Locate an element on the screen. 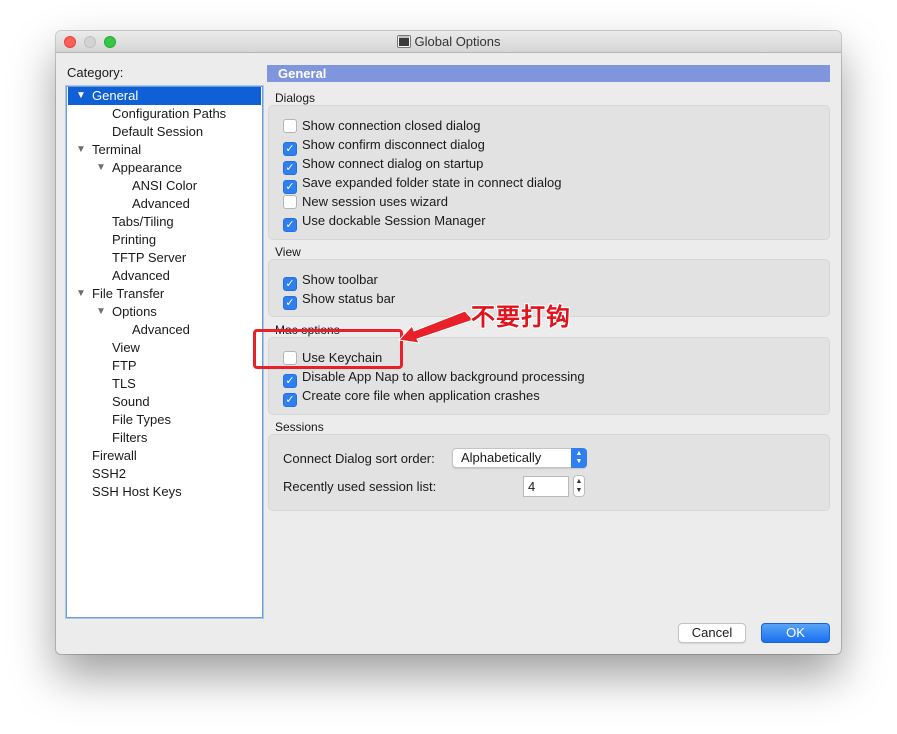 Image resolution: width=897 pixels, height=734 pixels. option-row: ✓ Show toolbar is located at coordinates (330, 281).